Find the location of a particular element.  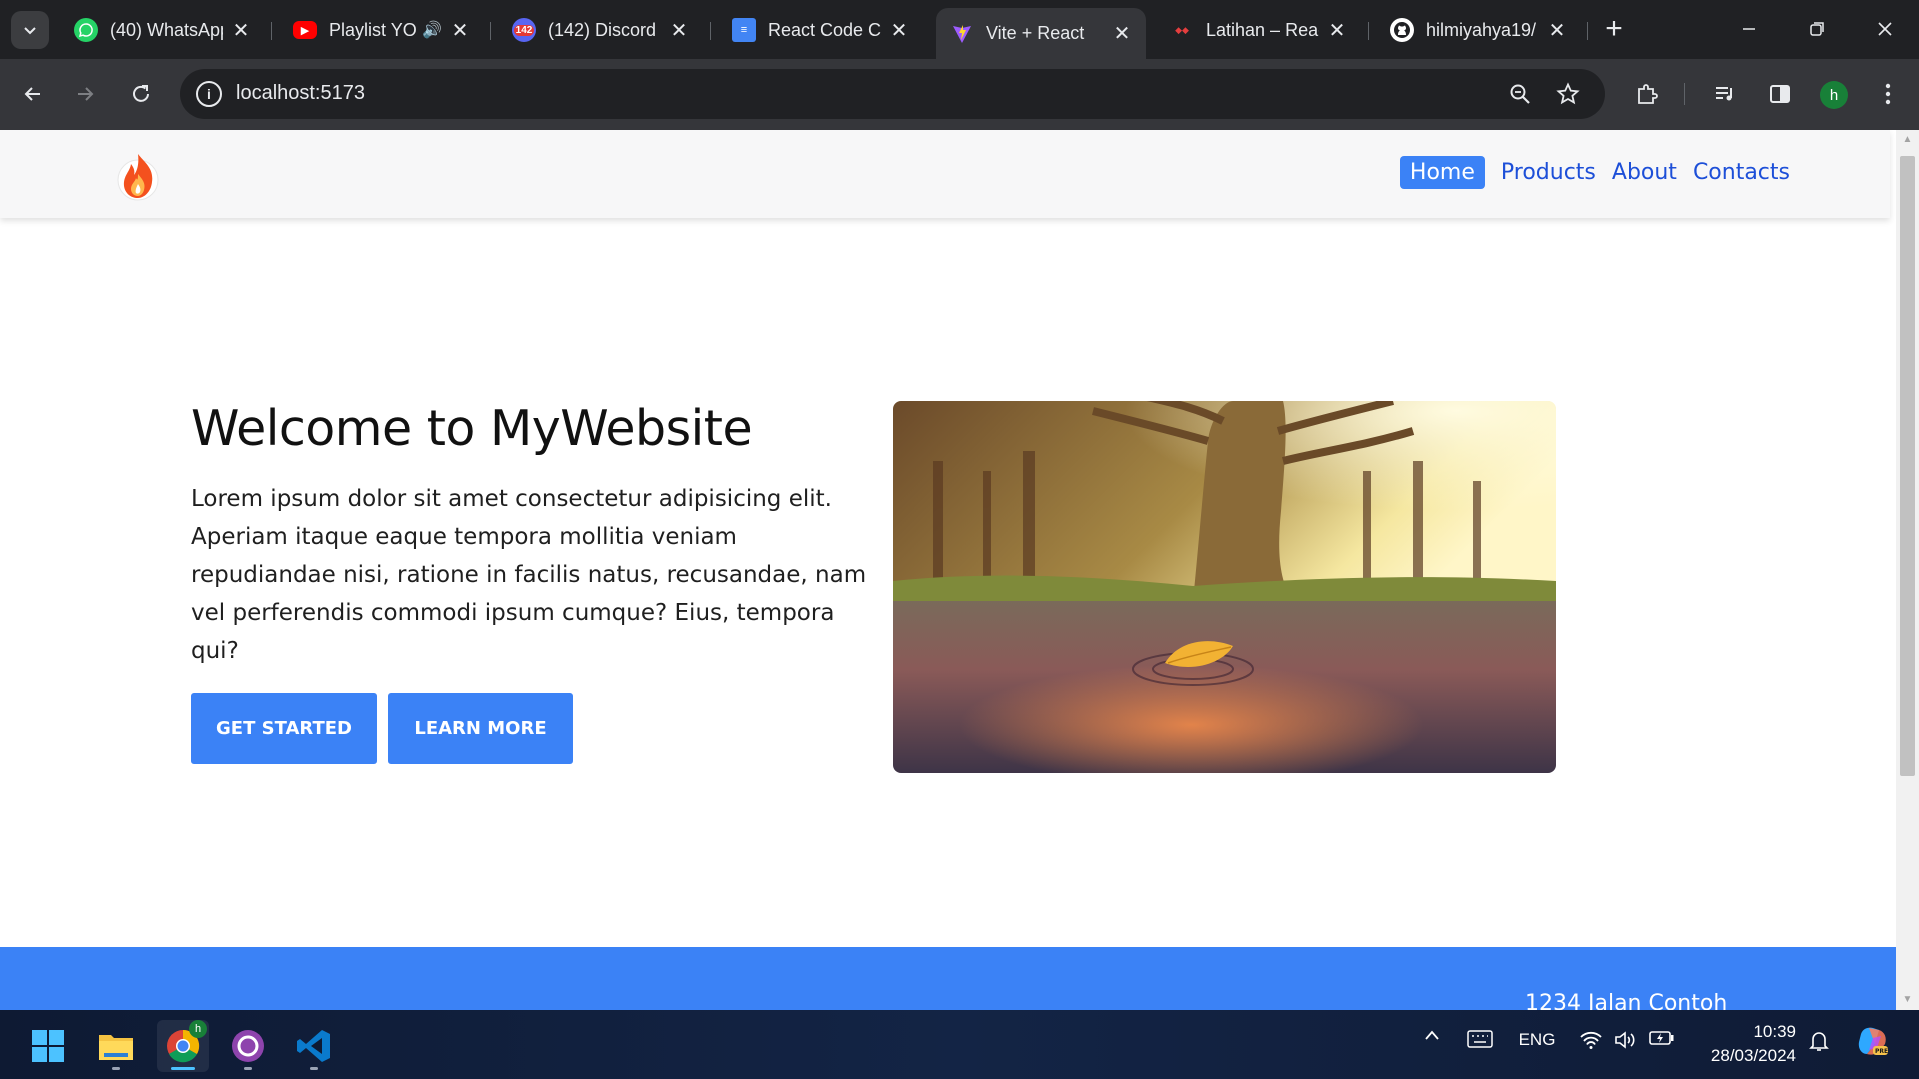

tab-vite-react: Vite + React ✕ is located at coordinates (1041, 33).